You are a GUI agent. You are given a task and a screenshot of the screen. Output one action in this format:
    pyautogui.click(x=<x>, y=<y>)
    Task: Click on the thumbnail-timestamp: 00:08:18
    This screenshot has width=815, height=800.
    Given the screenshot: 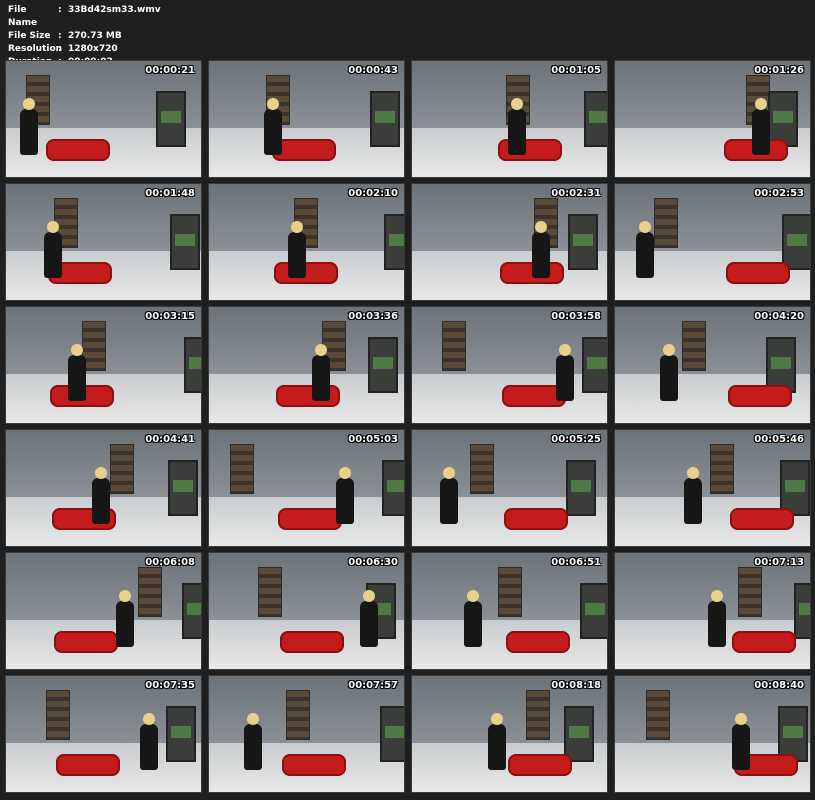 What is the action you would take?
    pyautogui.click(x=576, y=685)
    